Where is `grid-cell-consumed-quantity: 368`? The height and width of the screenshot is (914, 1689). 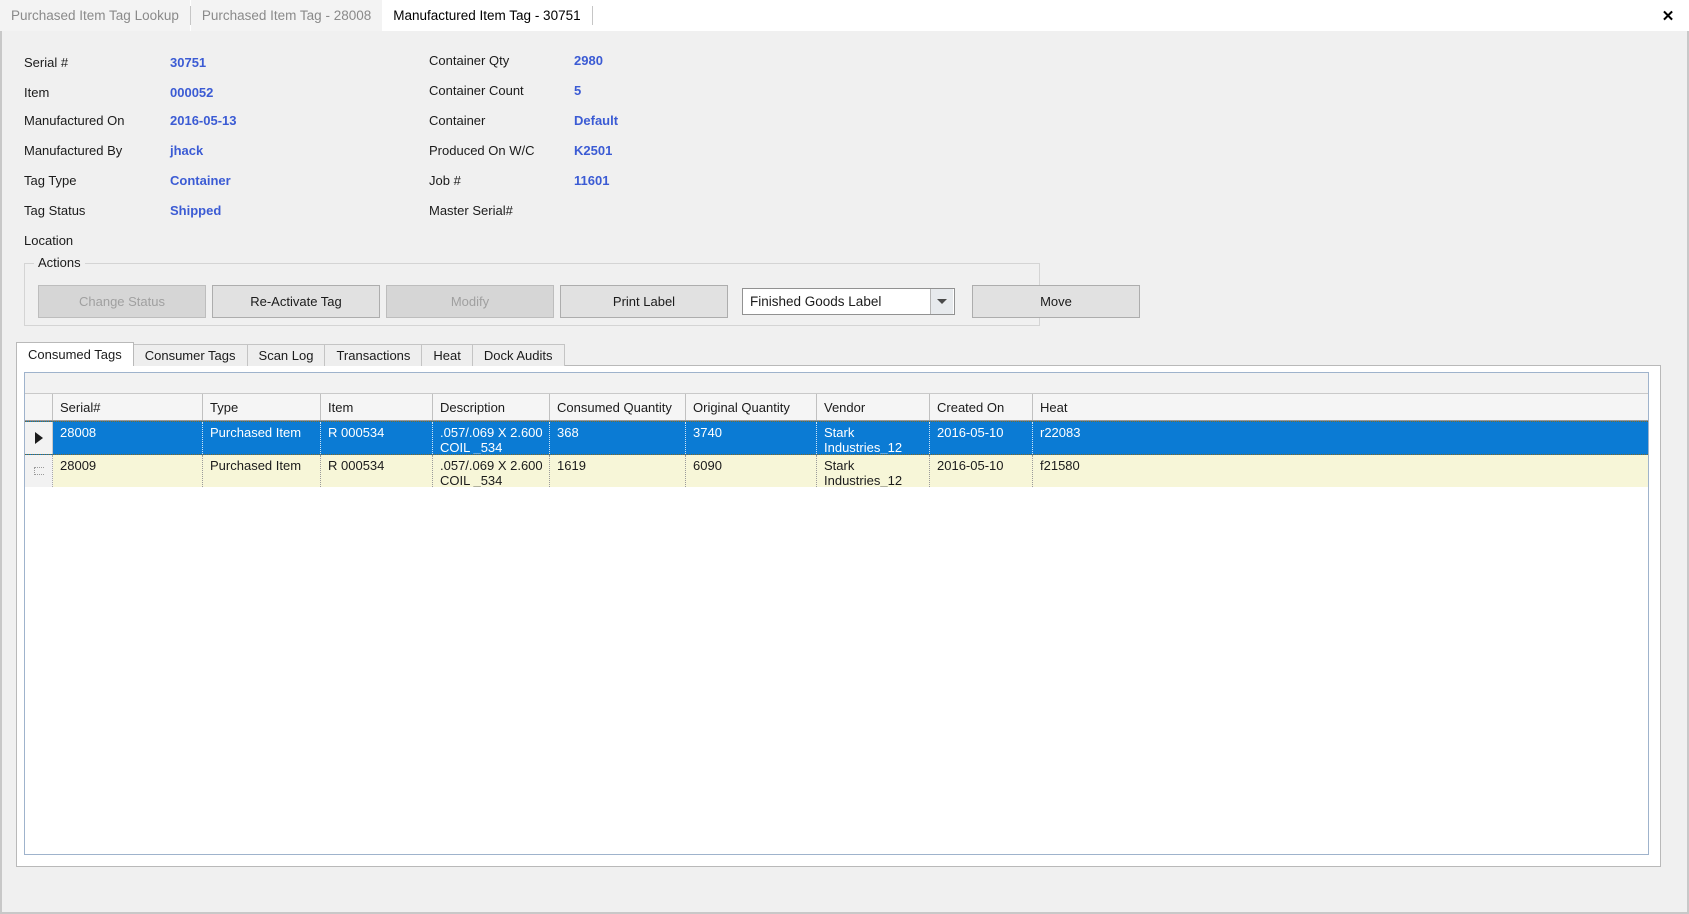 grid-cell-consumed-quantity: 368 is located at coordinates (618, 438).